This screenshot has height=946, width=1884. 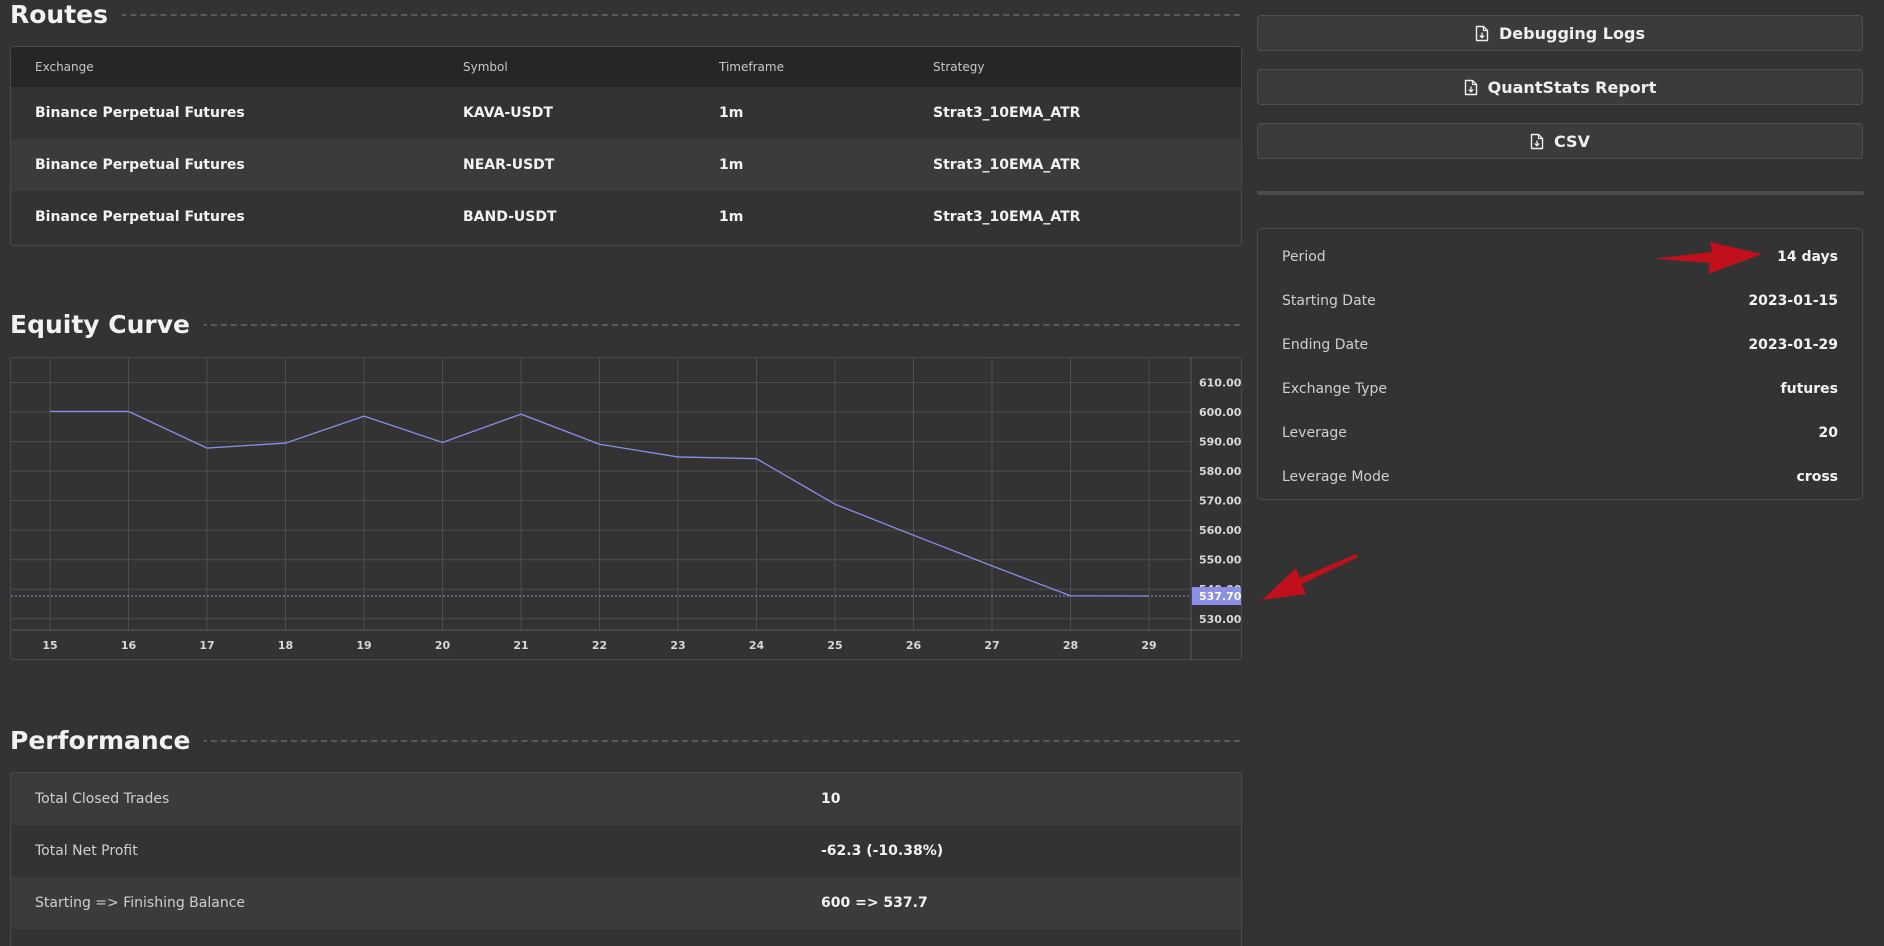 What do you see at coordinates (626, 851) in the screenshot?
I see `table-row: Total Net Profit -62.3 (-10.38%)` at bounding box center [626, 851].